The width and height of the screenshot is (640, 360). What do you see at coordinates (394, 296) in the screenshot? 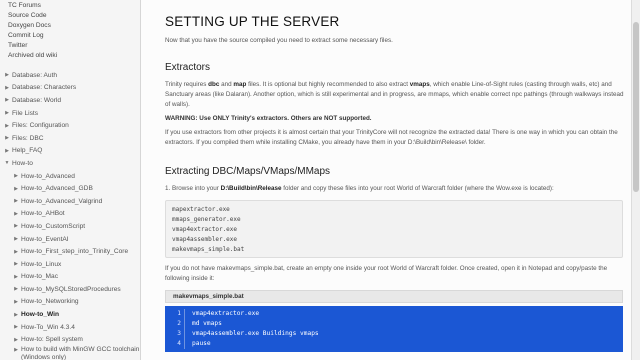
I see `code-file-header: makevmaps_simple.bat` at bounding box center [394, 296].